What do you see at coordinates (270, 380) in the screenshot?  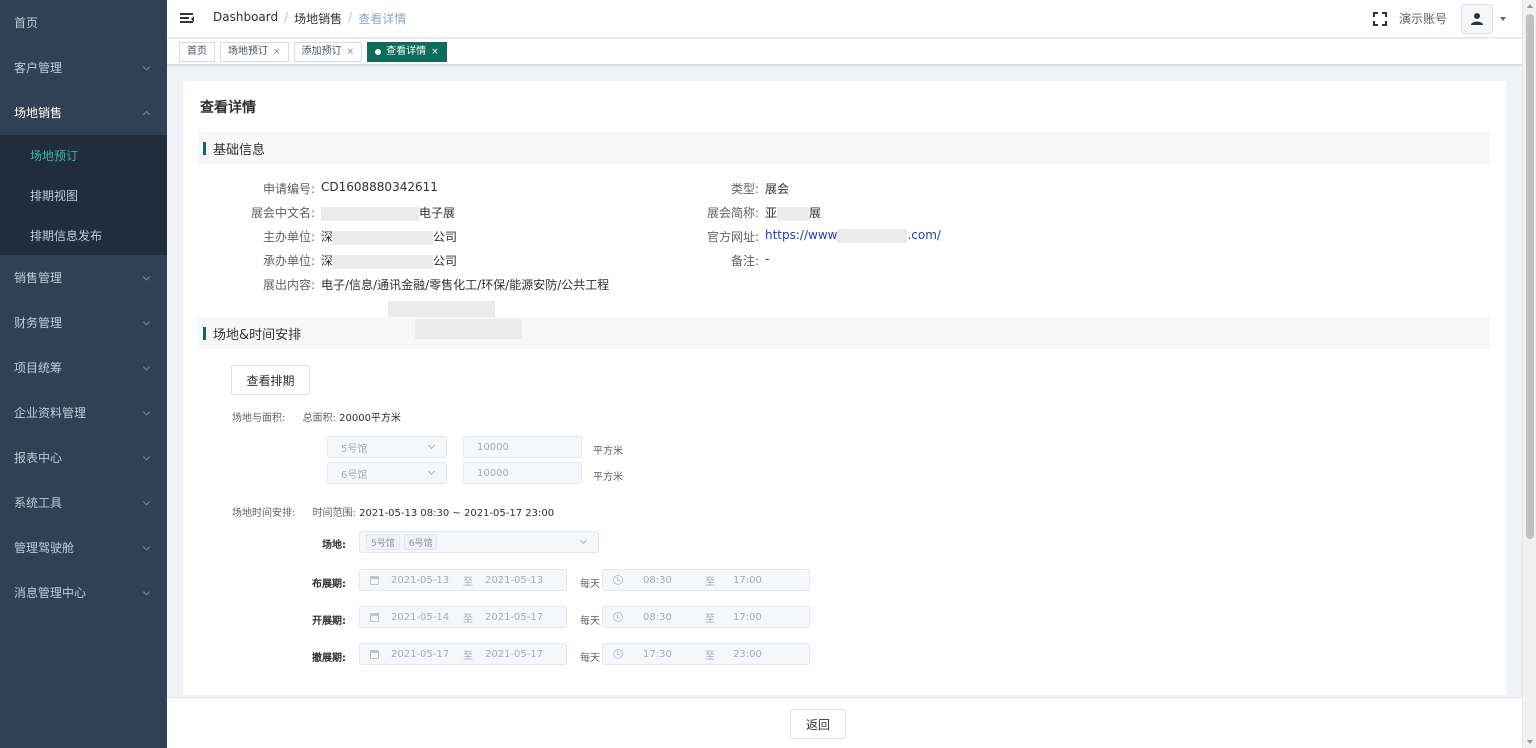 I see `view-schedule-button: 查看排期` at bounding box center [270, 380].